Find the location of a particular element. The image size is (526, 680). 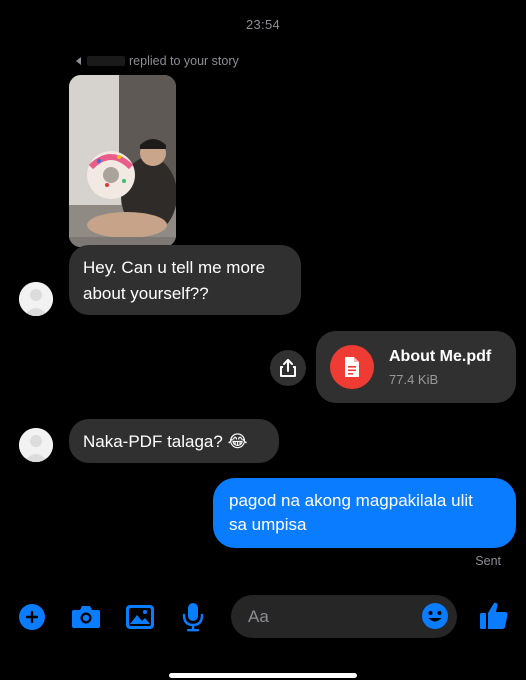

emoji-button is located at coordinates (435, 616).